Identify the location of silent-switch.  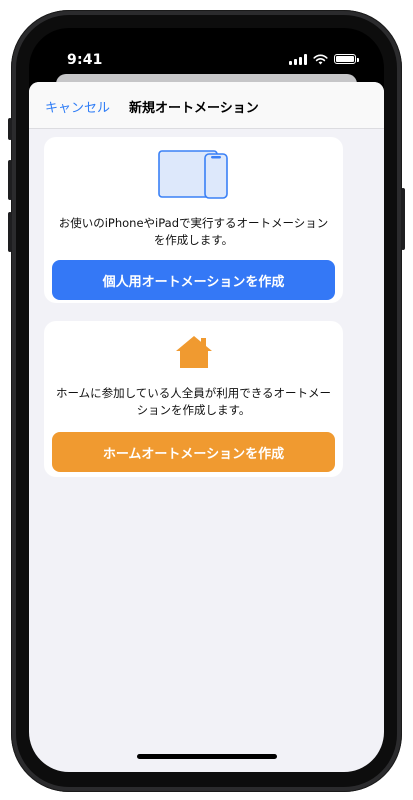
(10, 129).